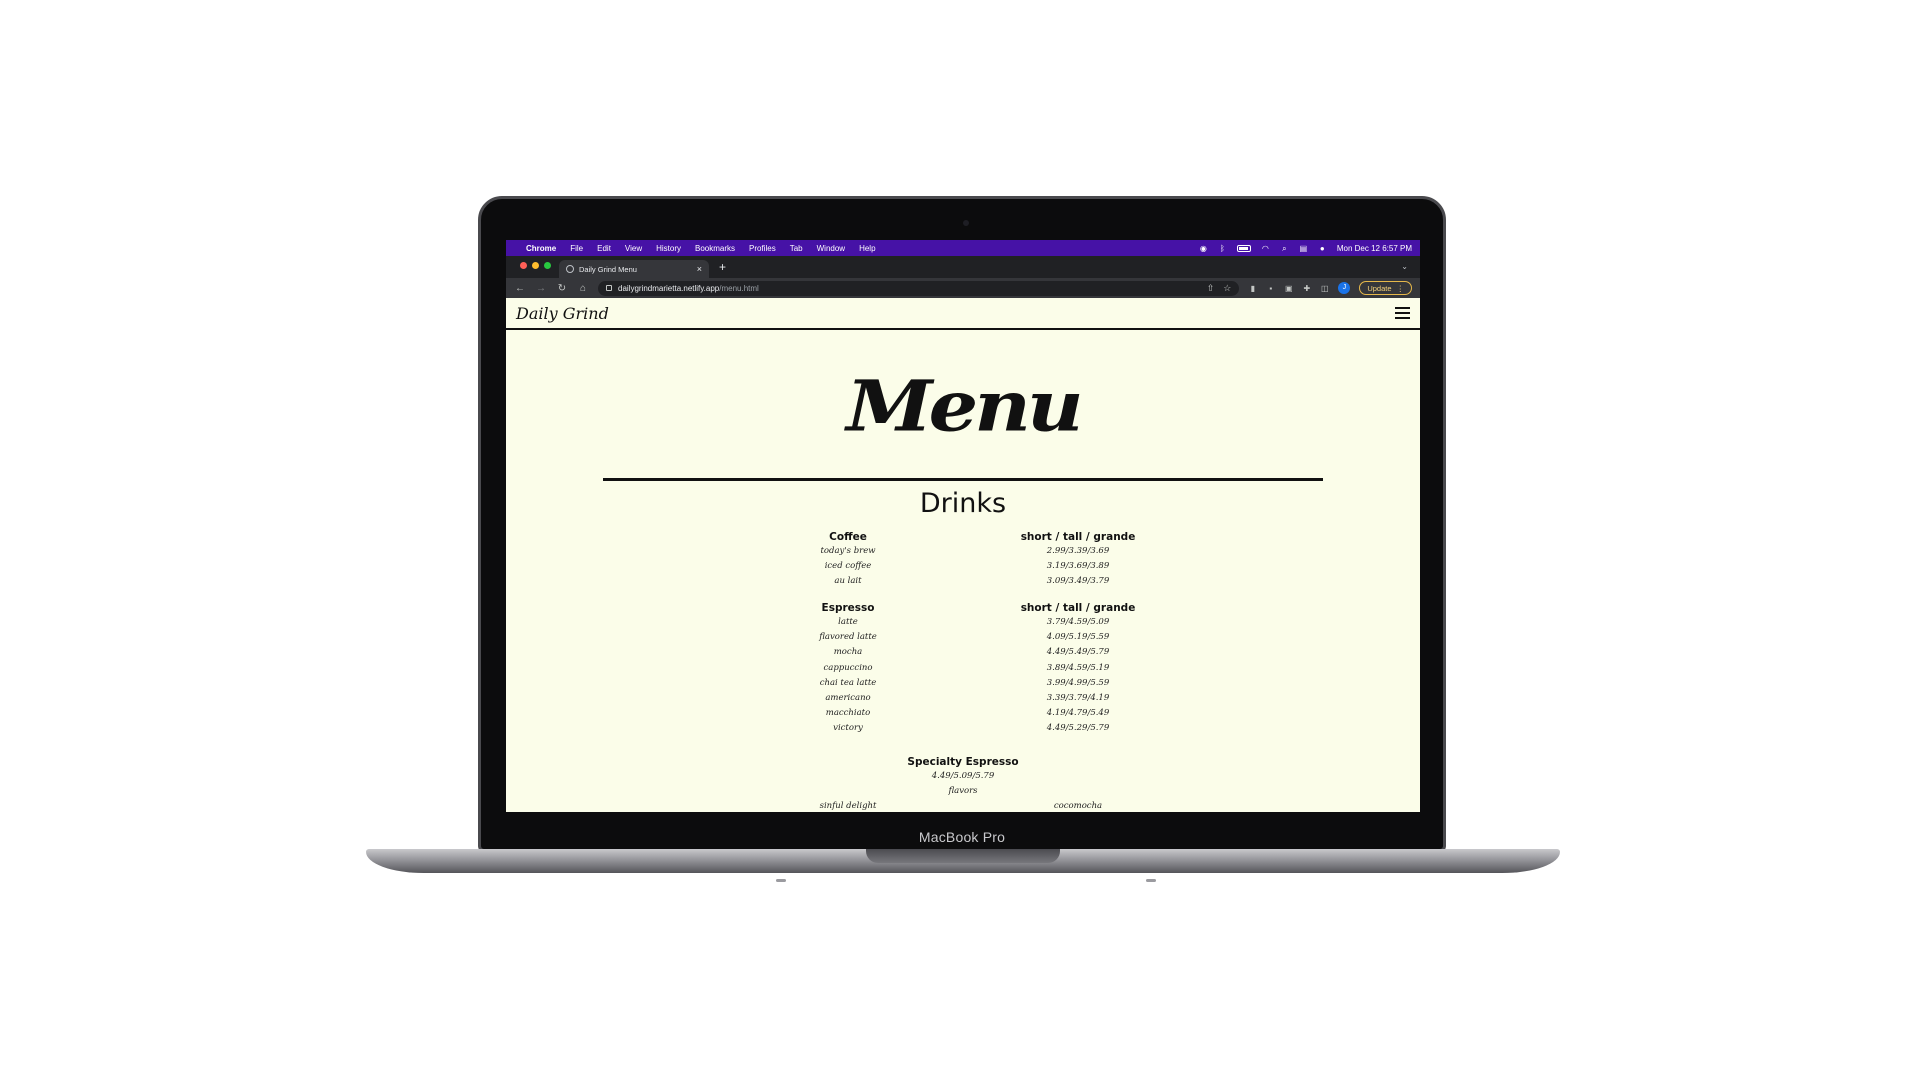 The image size is (1920, 1080). Describe the element at coordinates (633, 248) in the screenshot. I see `menu-view: View` at that location.